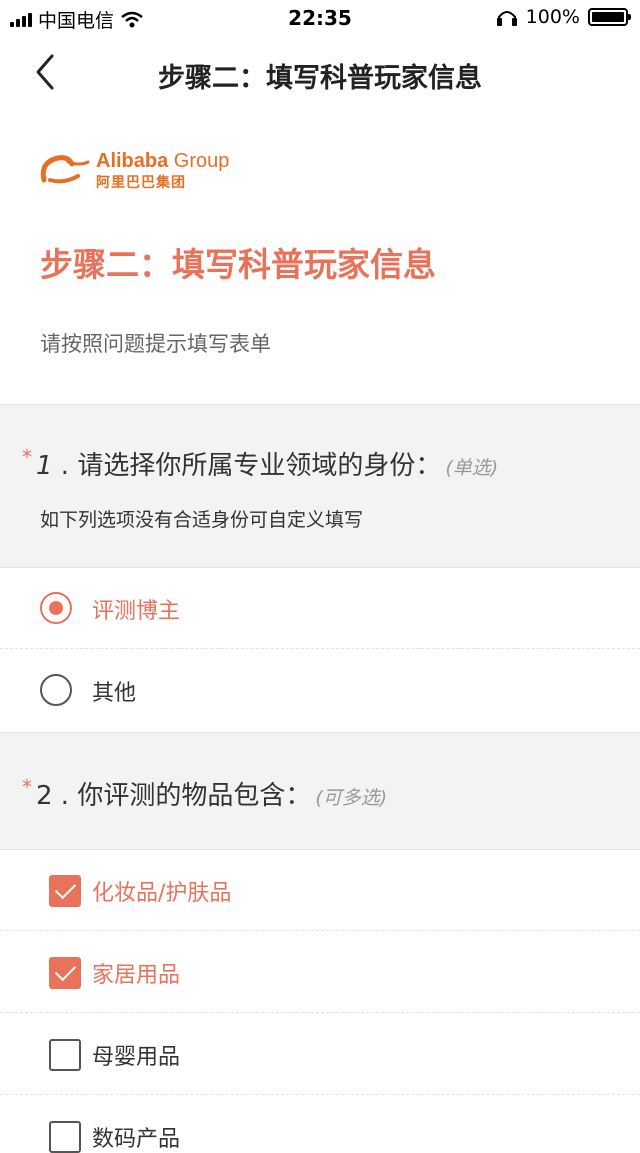 This screenshot has width=640, height=1153. I want to click on logo-text-cn: 阿里巴巴集团, so click(141, 183).